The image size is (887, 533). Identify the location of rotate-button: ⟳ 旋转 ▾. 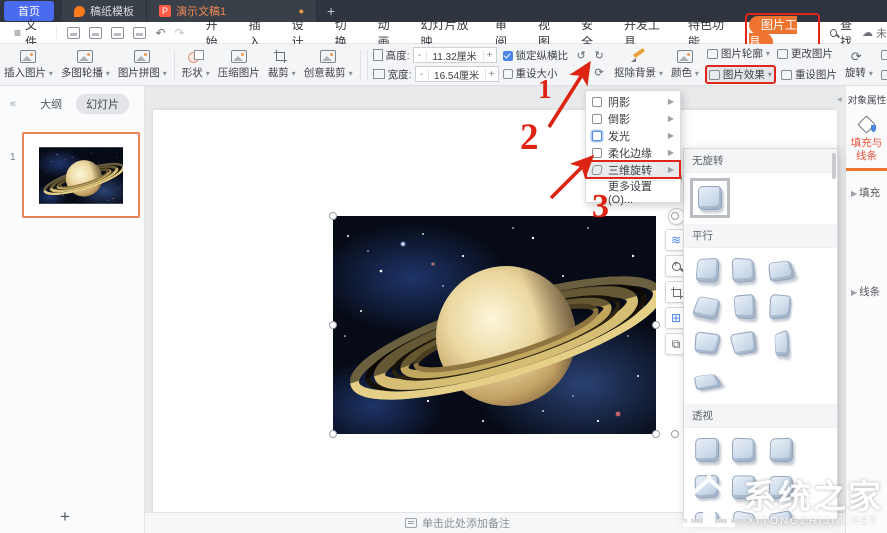
(859, 65).